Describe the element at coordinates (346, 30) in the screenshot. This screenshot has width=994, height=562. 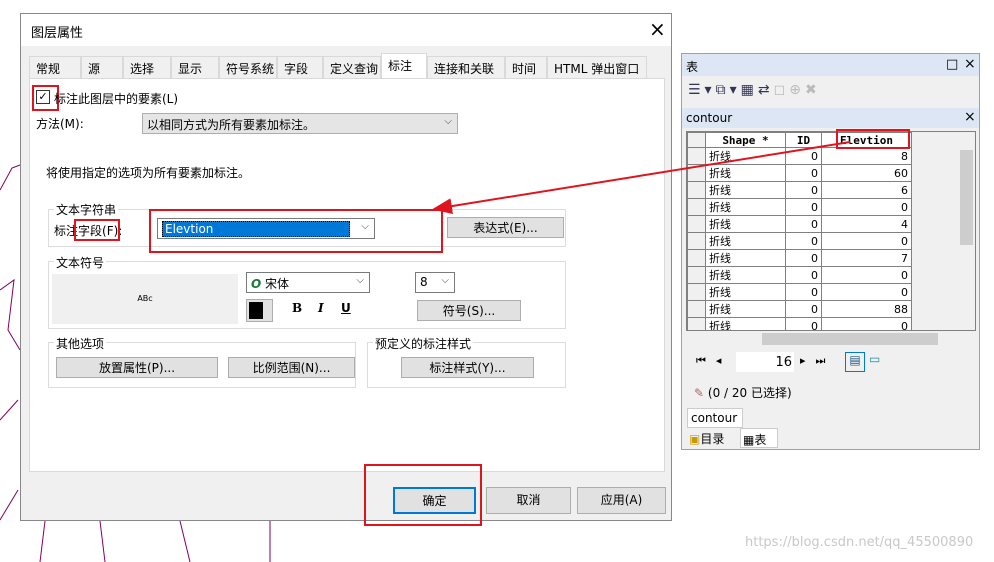
I see `dialog-titlebar: 图层属性 ×` at that location.